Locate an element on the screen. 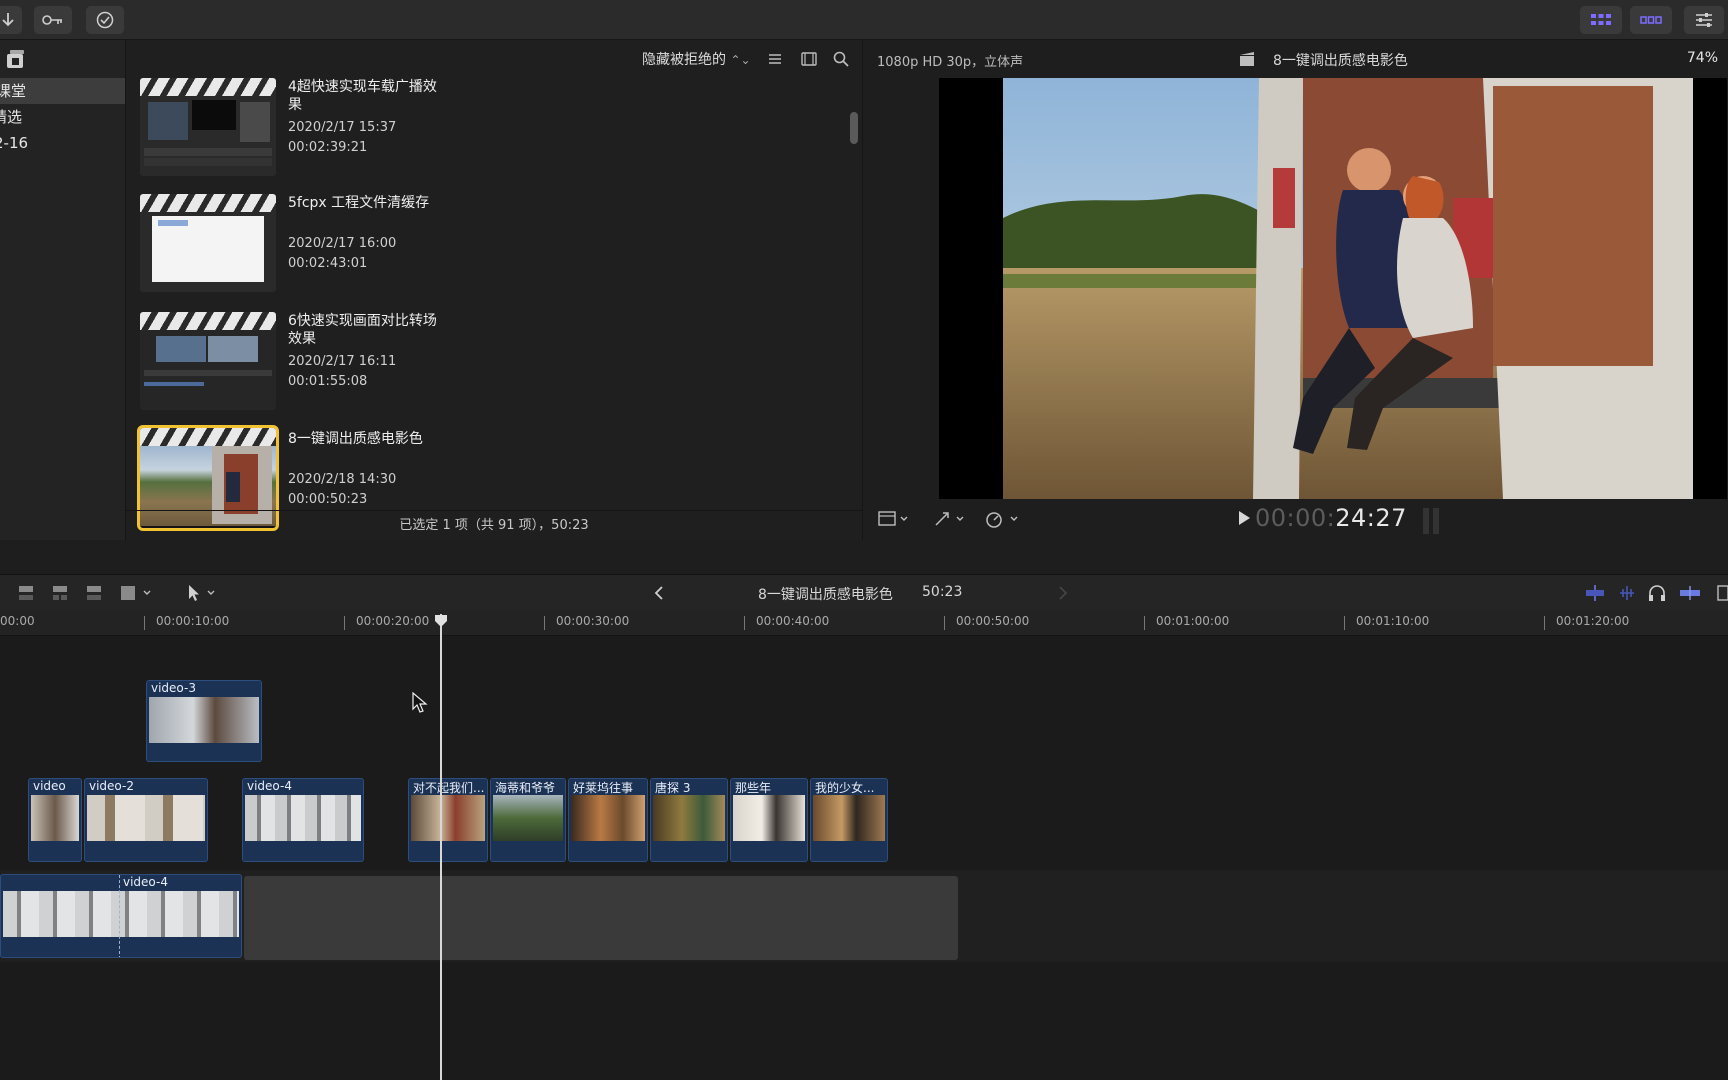  libraries-sidebar: 课堂 精选 2-16 is located at coordinates (63, 290).